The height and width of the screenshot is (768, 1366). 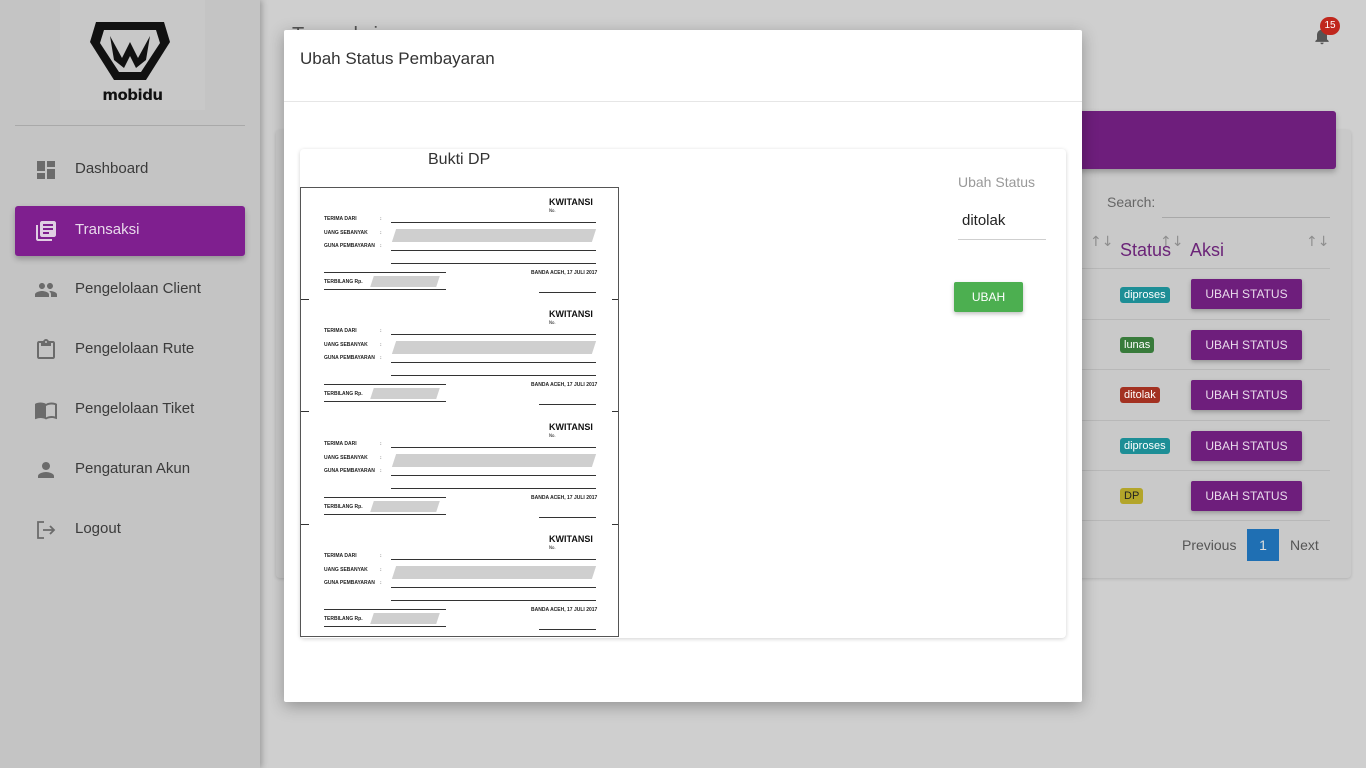 What do you see at coordinates (46, 530) in the screenshot?
I see `logout-icon` at bounding box center [46, 530].